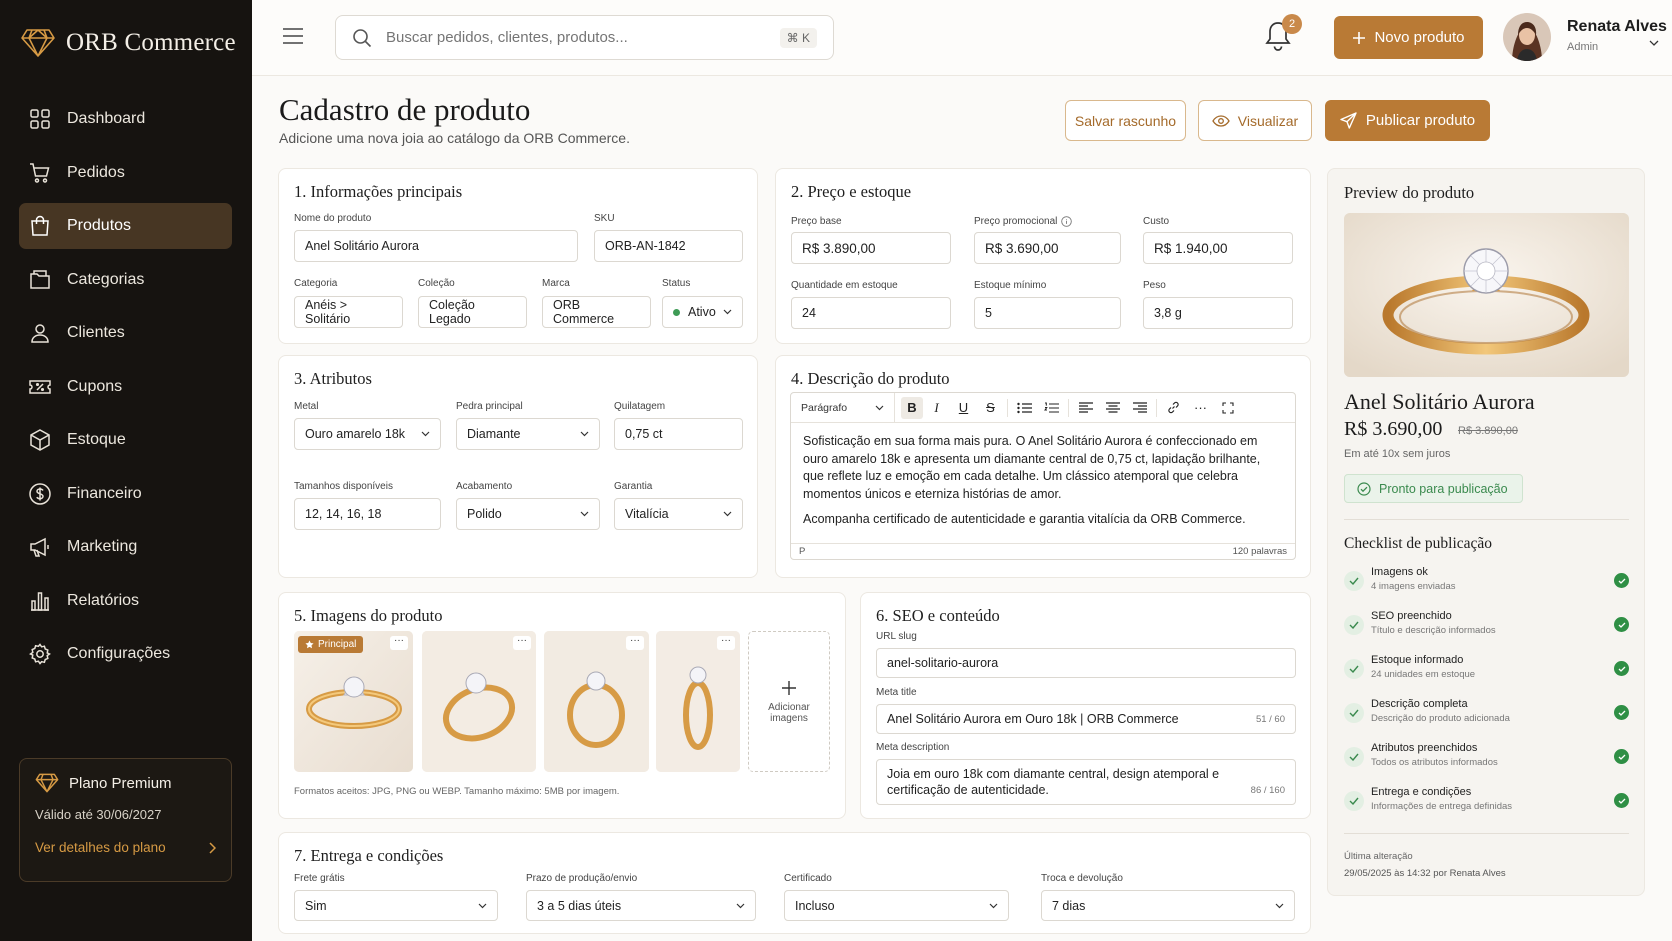 The height and width of the screenshot is (941, 1672). I want to click on metal-select: Ouro amarelo 18k, so click(367, 434).